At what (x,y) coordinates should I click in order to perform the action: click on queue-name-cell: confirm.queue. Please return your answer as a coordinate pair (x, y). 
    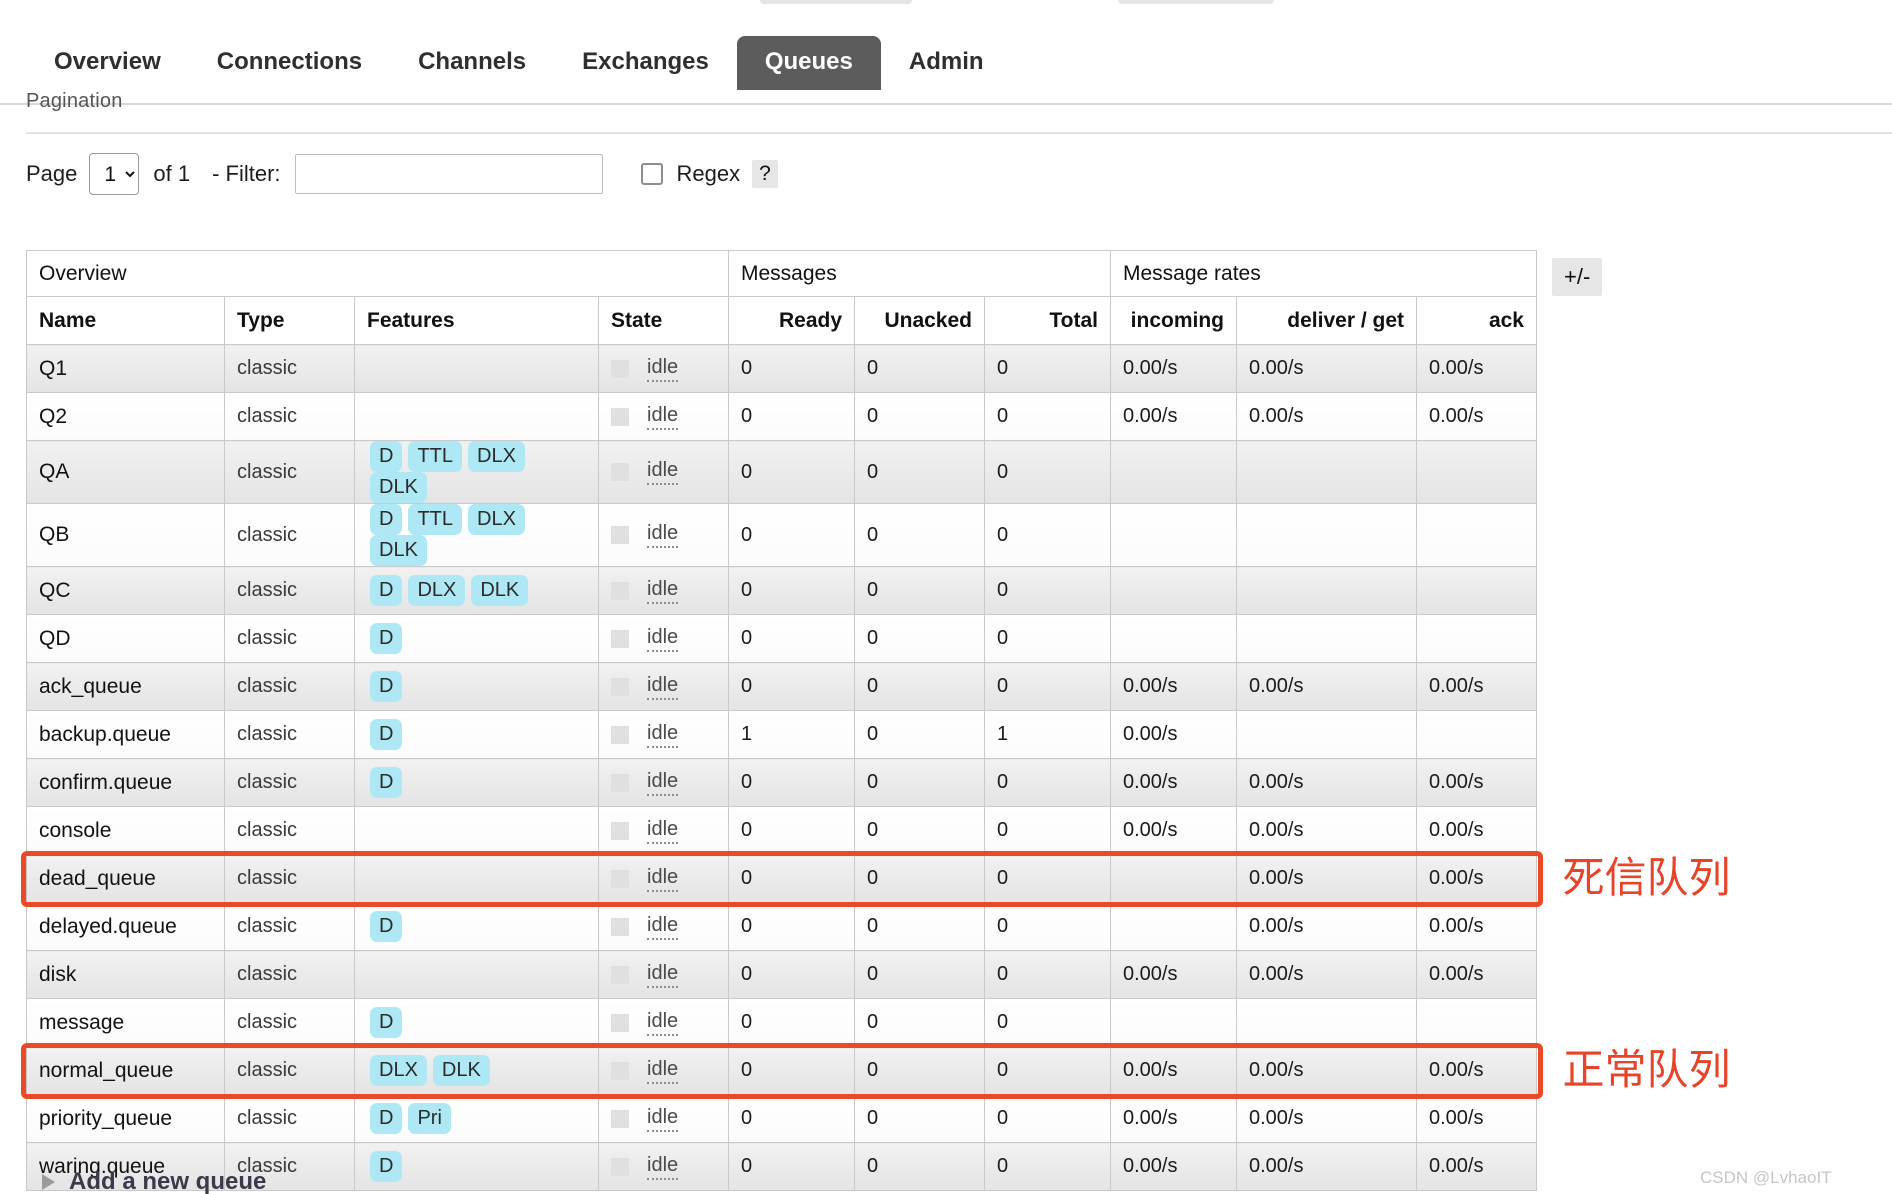
    Looking at the image, I should click on (125, 782).